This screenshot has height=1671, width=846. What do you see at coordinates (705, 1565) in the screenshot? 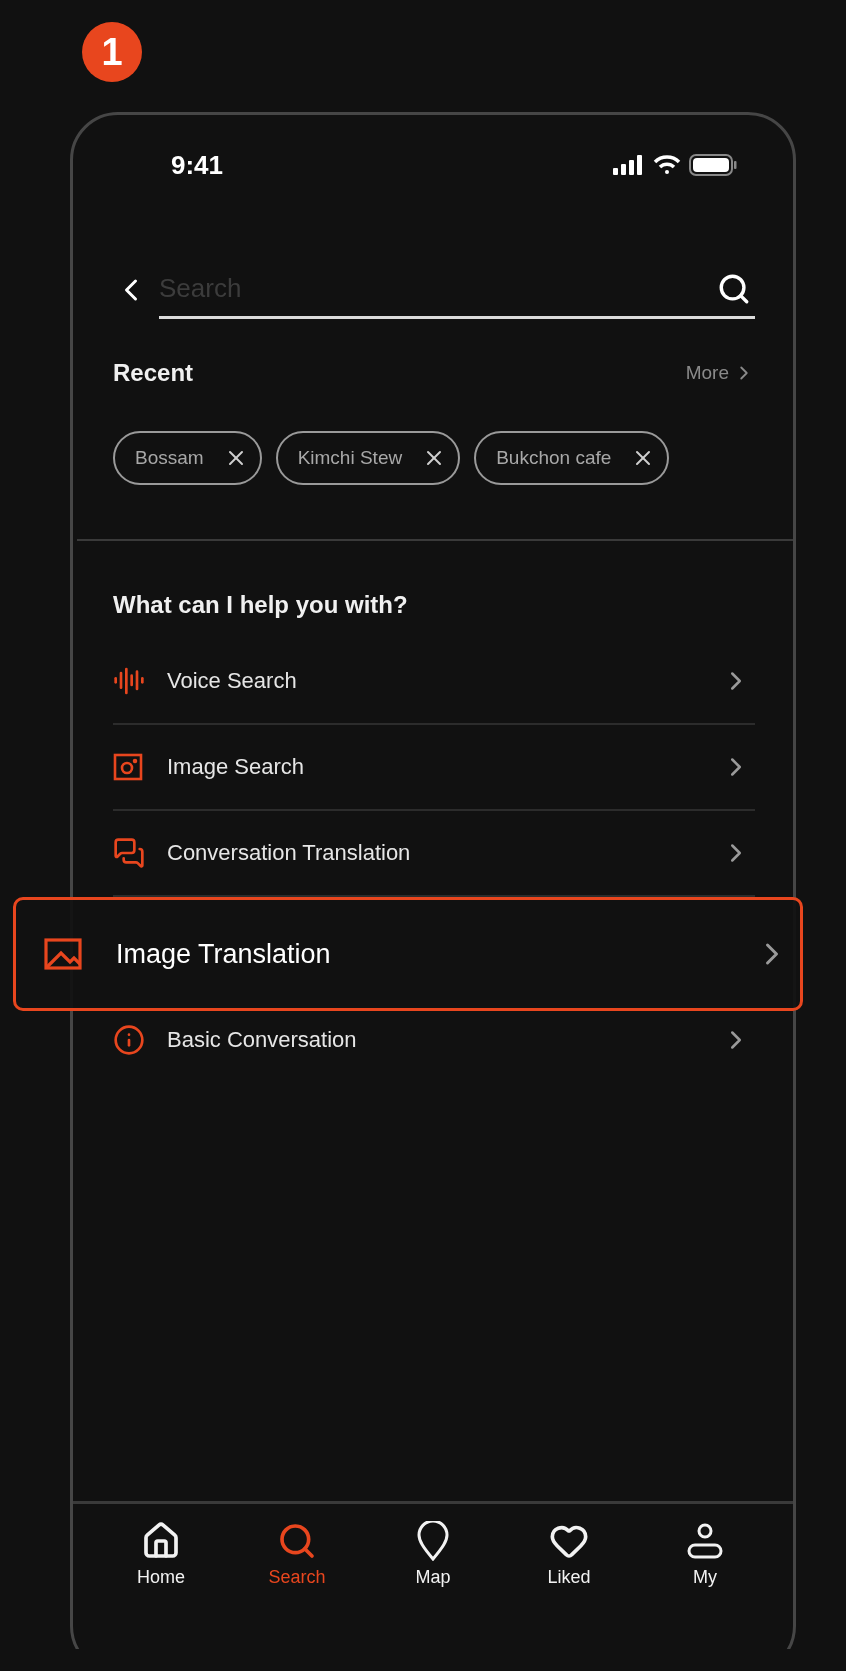
I see `nav-tab: My` at bounding box center [705, 1565].